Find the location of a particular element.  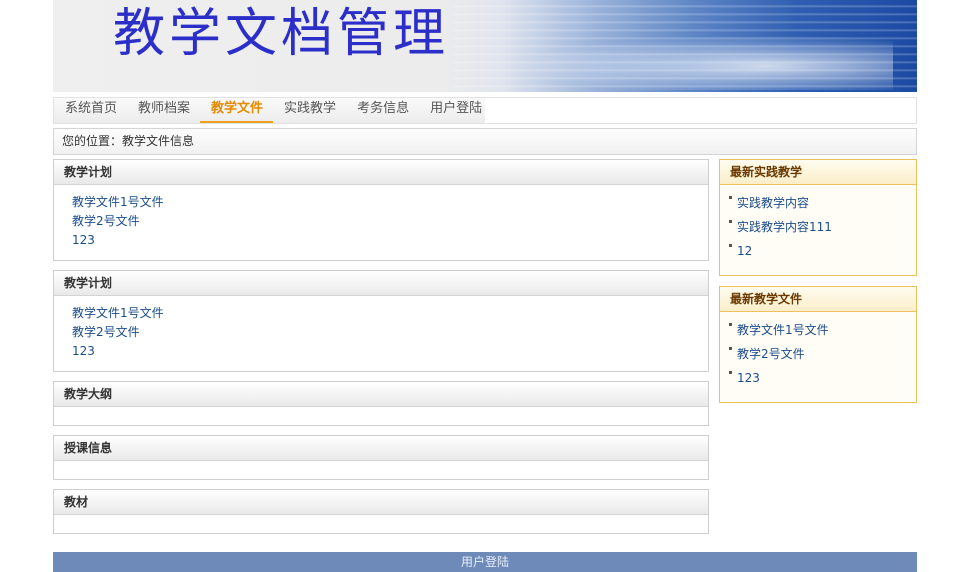

side-box-title: 最新实践教学 is located at coordinates (818, 172).